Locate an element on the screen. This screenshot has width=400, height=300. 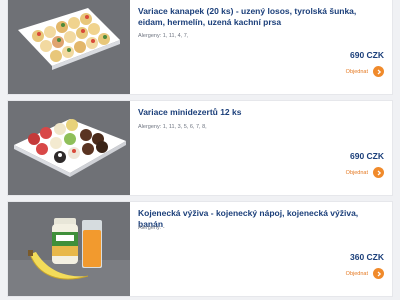
product-price: 360 CZK is located at coordinates (366, 257).